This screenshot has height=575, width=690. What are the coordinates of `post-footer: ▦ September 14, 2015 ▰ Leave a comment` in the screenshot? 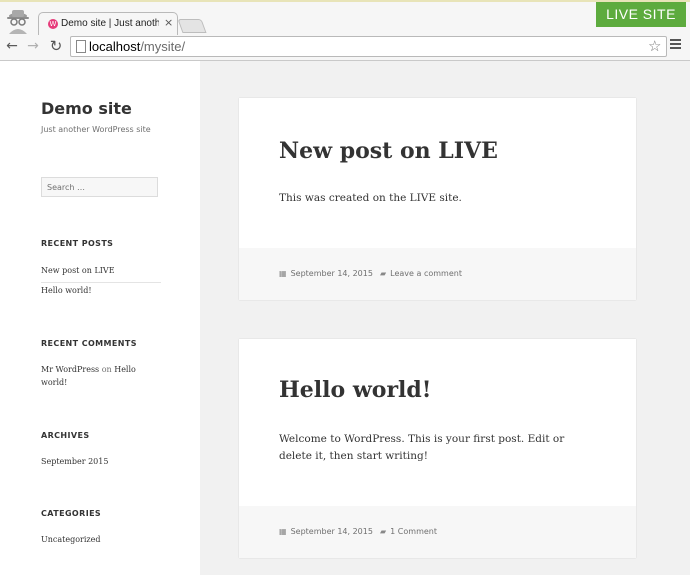 It's located at (437, 274).